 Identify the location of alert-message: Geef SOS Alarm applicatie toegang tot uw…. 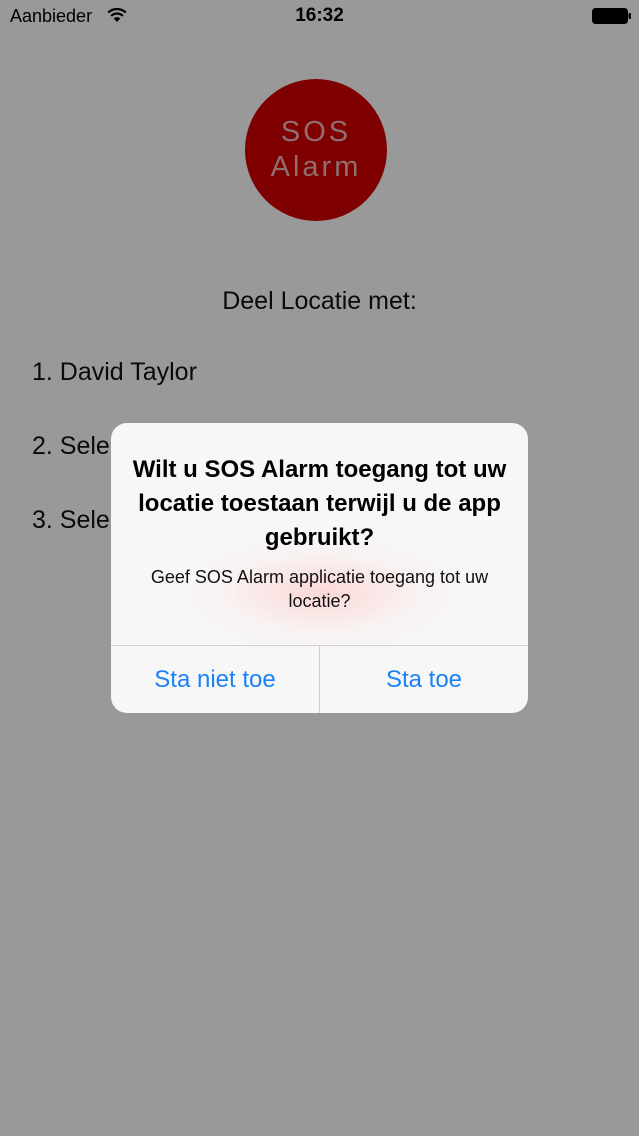
(319, 589).